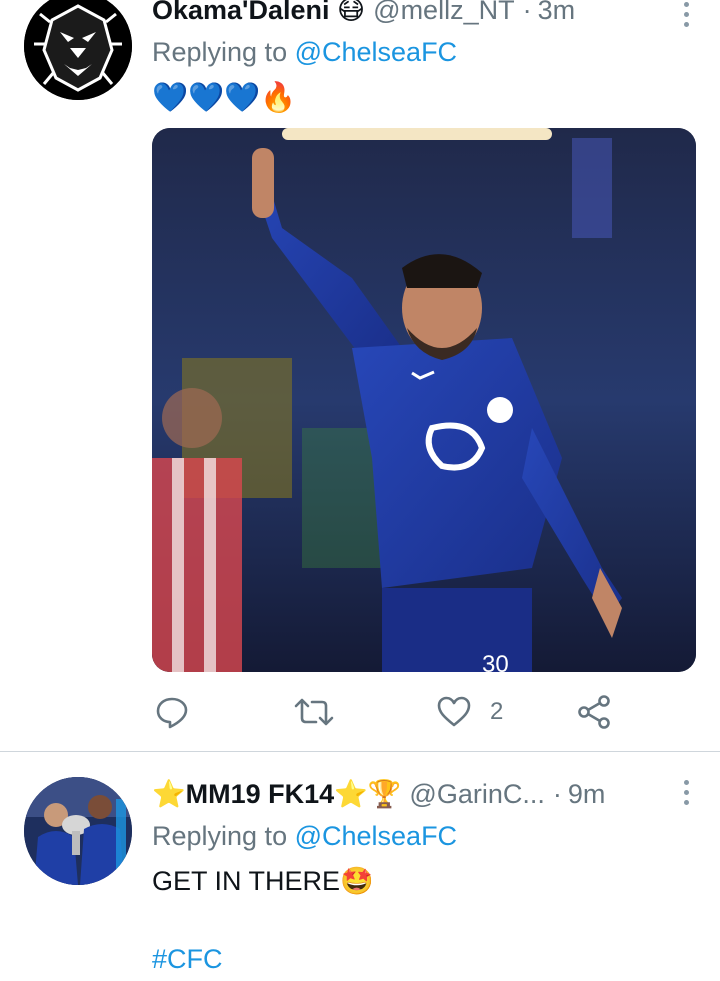 The image size is (720, 981). What do you see at coordinates (495, 661) in the screenshot?
I see `svg-text: 30` at bounding box center [495, 661].